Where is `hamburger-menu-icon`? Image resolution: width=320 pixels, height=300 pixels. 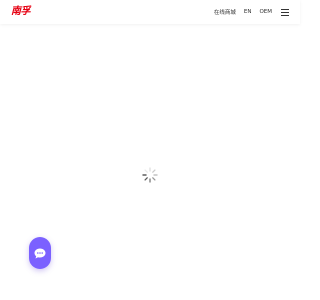 hamburger-menu-icon is located at coordinates (285, 12).